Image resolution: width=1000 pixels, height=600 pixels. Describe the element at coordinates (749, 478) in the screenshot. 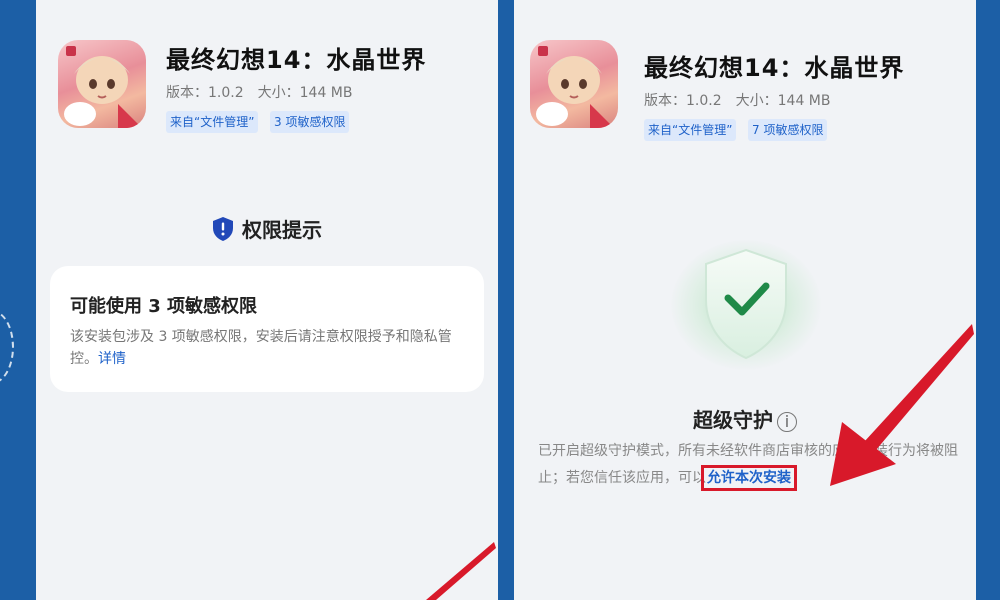

I see `allow-install-link: 允许本次安装` at that location.